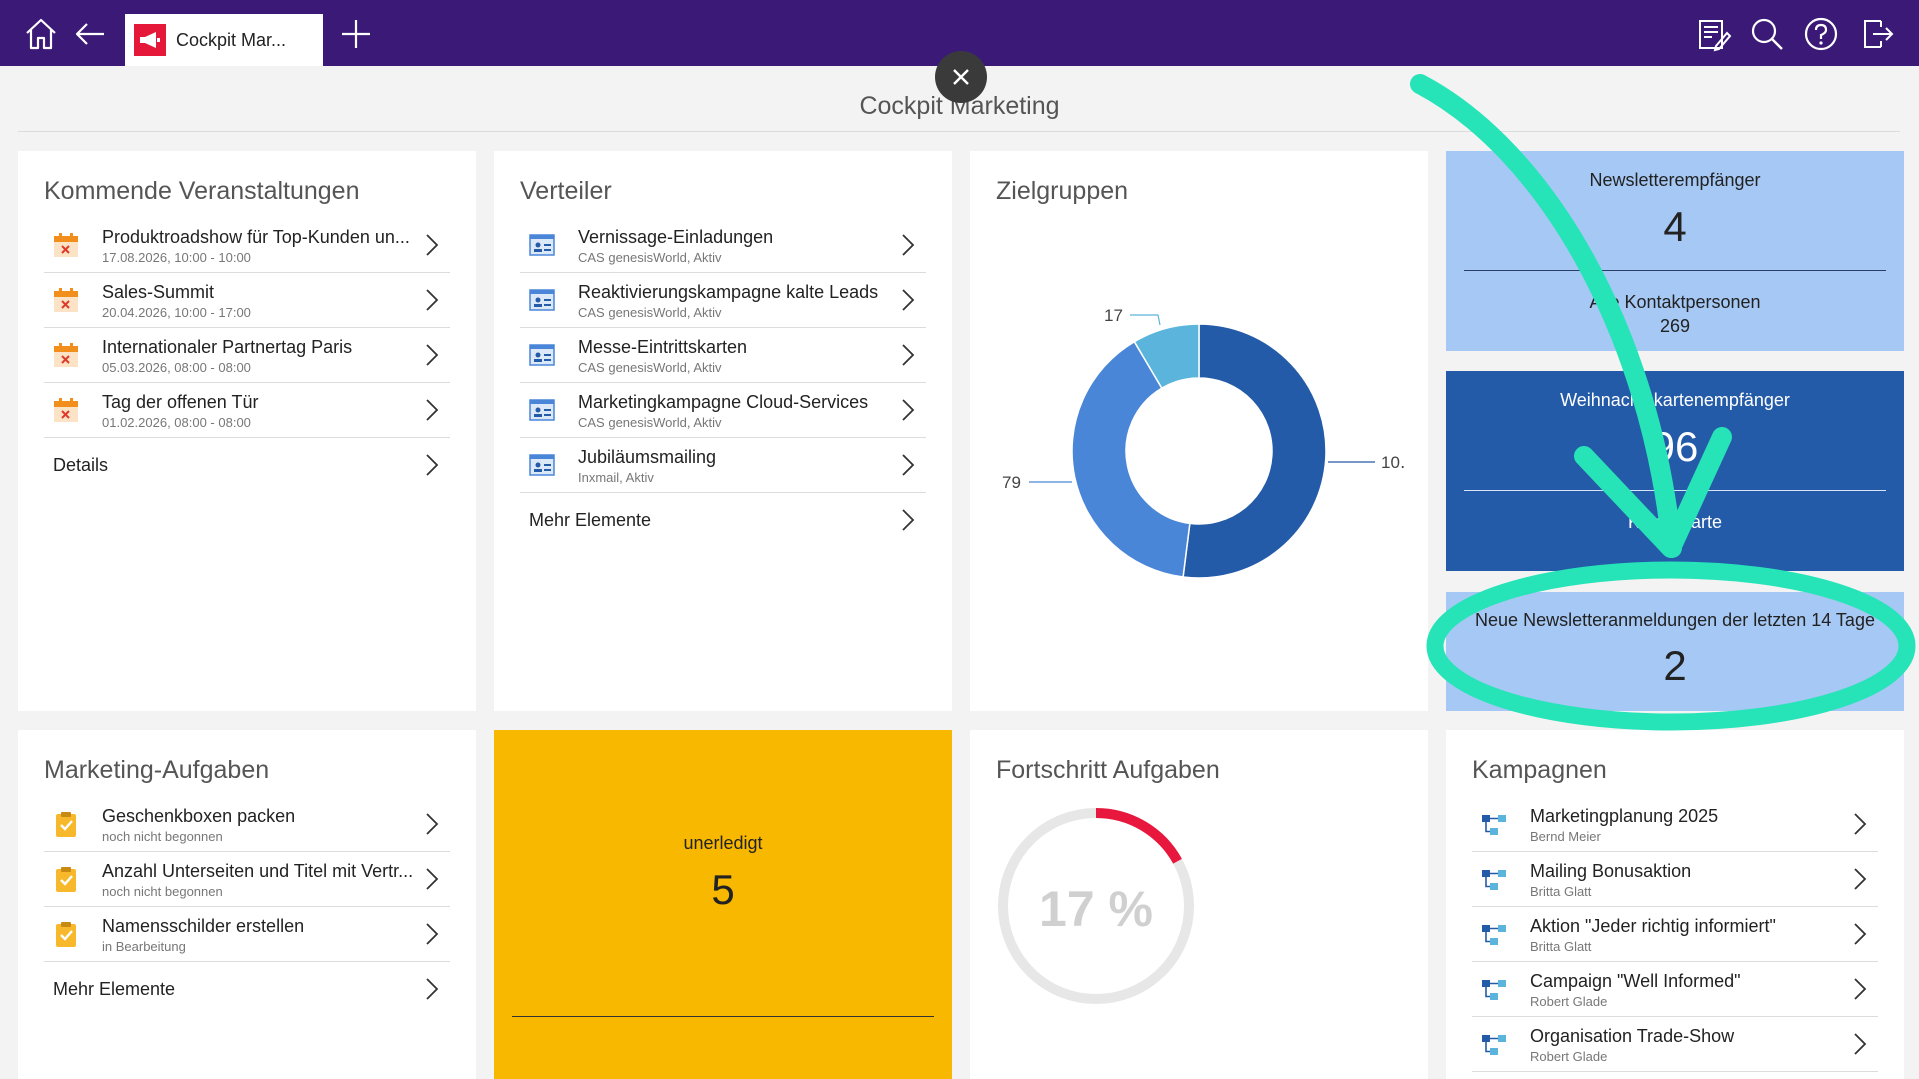 This screenshot has width=1919, height=1079. What do you see at coordinates (723, 904) in the screenshot?
I see `open-tasks-tile: unerledigt 5` at bounding box center [723, 904].